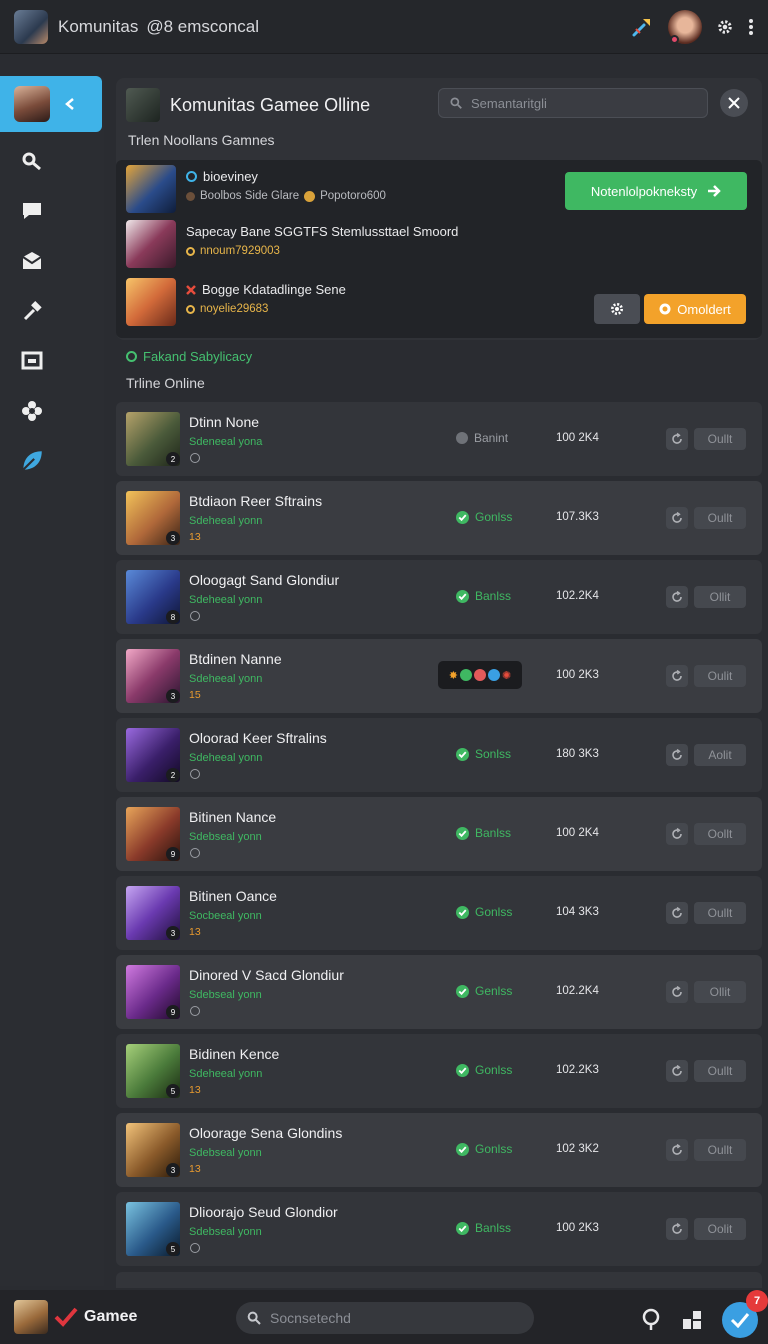 The height and width of the screenshot is (1344, 768). What do you see at coordinates (577, 438) in the screenshot?
I see `player-count: 100 2K4` at bounding box center [577, 438].